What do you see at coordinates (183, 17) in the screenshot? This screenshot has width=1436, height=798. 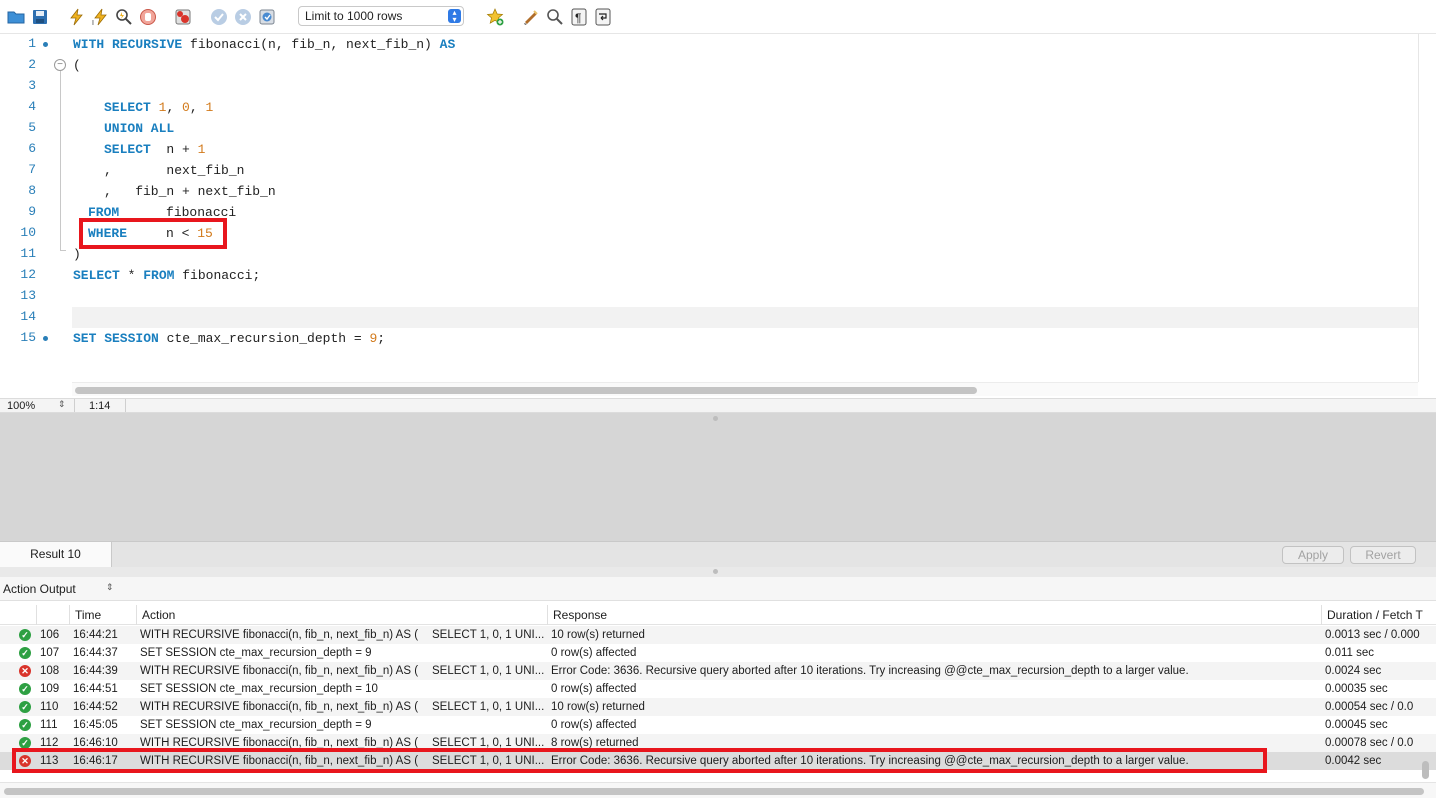 I see `toggle-error-icon` at bounding box center [183, 17].